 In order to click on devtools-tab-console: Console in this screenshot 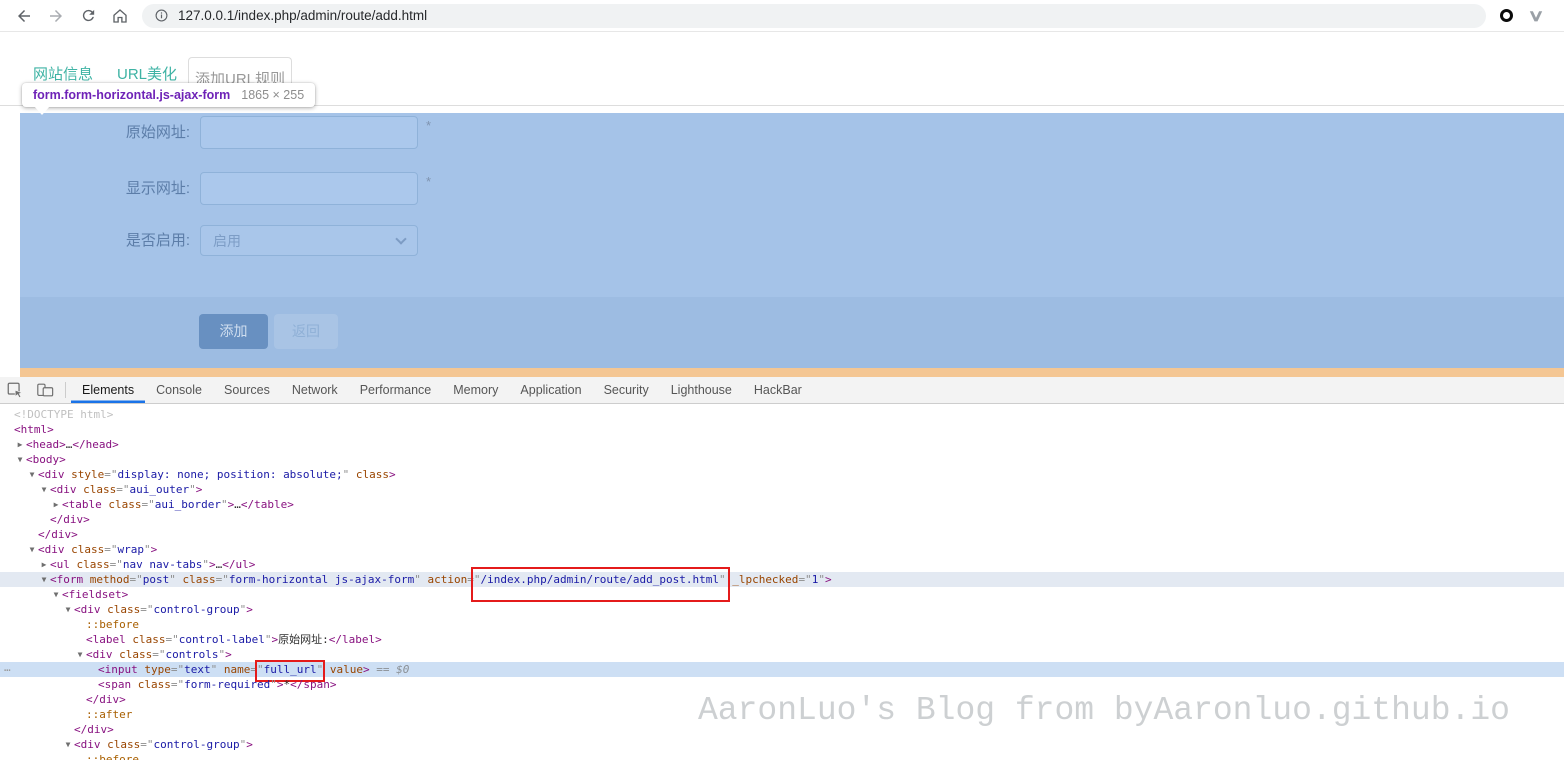, I will do `click(179, 390)`.